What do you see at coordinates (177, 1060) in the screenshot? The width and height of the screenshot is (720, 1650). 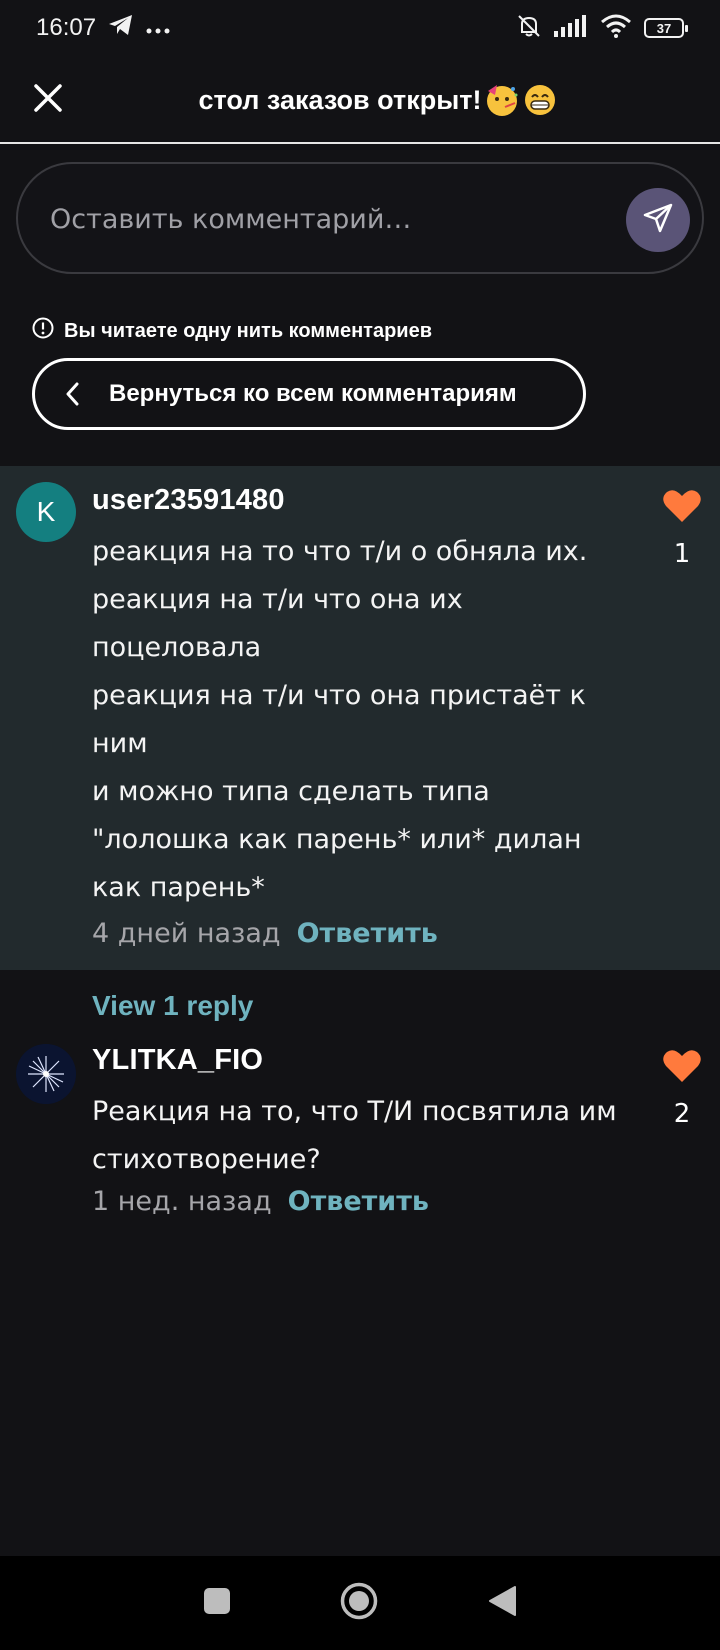 I see `comment-username: YLITKA_FIO` at bounding box center [177, 1060].